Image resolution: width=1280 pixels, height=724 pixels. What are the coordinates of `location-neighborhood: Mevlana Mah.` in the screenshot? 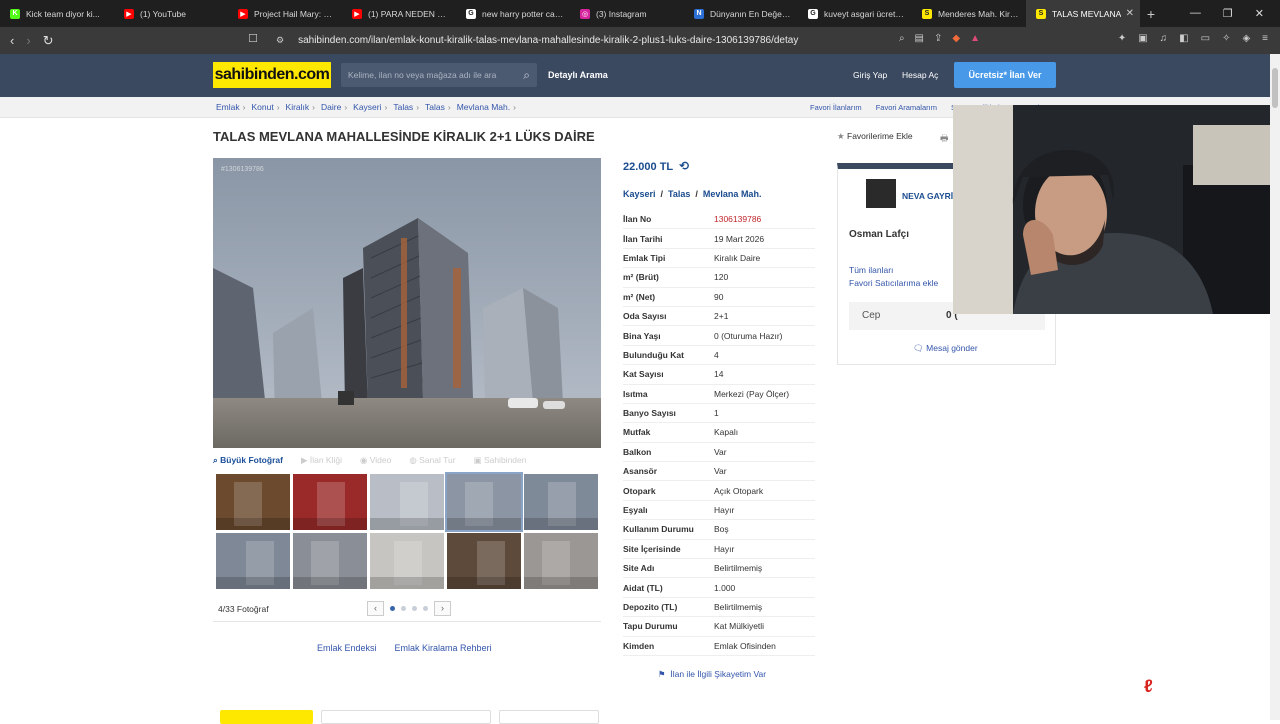 It's located at (732, 194).